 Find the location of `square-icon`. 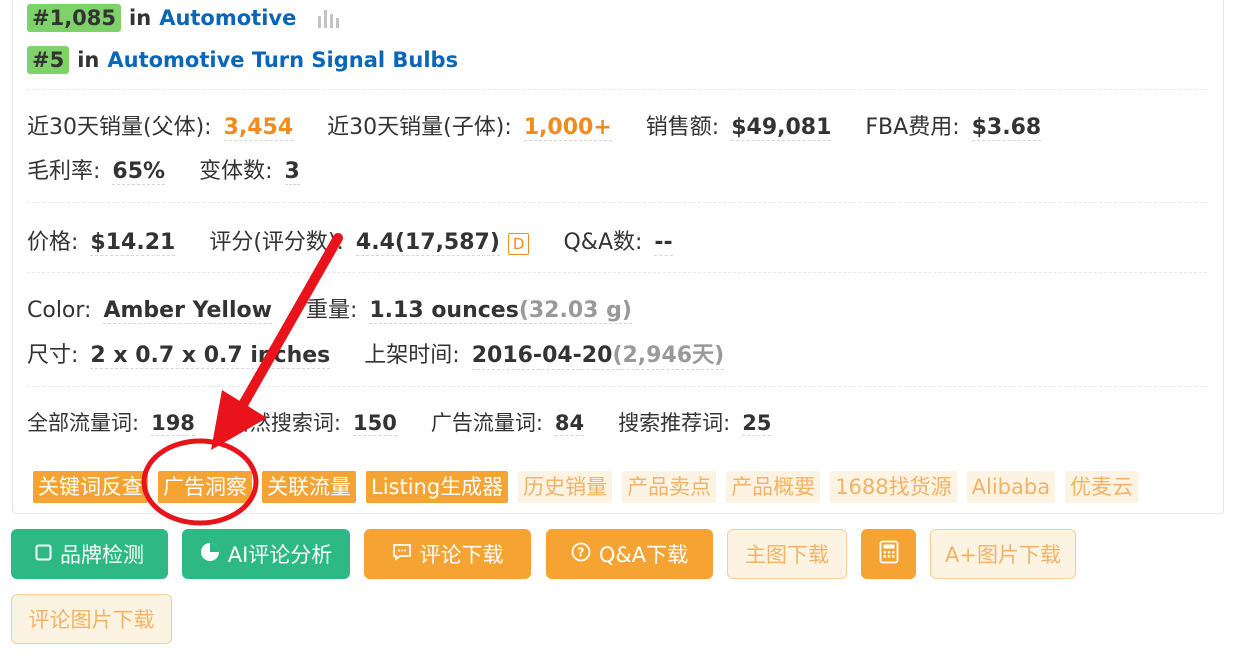

square-icon is located at coordinates (43, 554).